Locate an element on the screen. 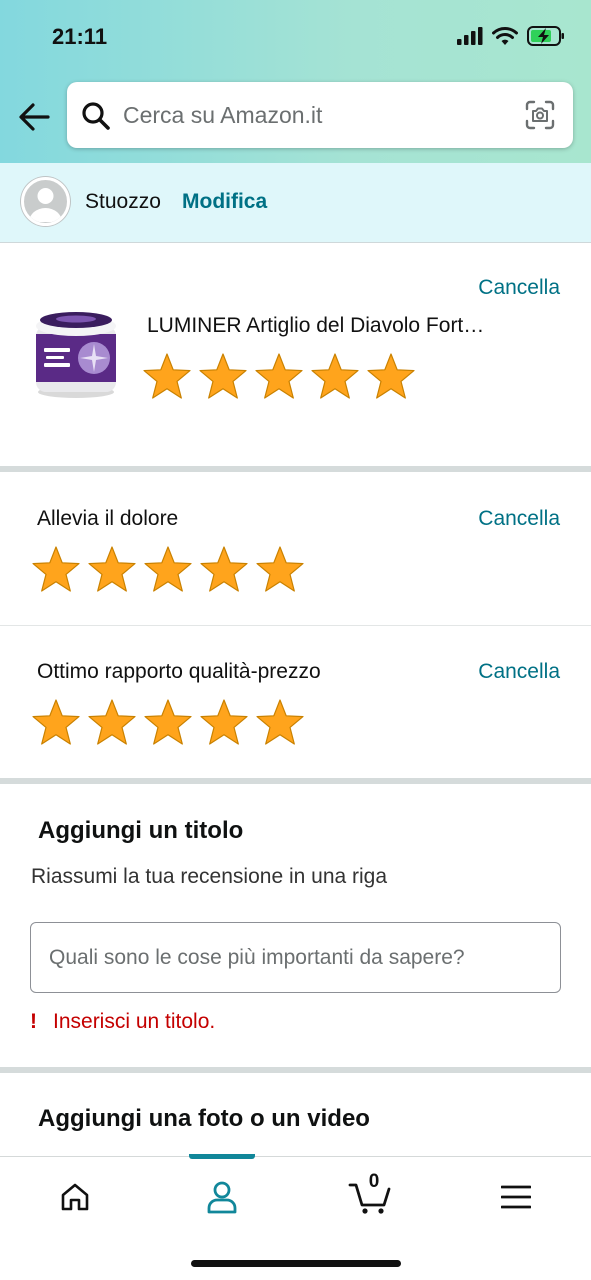 This screenshot has width=591, height=1280. camera-scan-icon is located at coordinates (540, 115).